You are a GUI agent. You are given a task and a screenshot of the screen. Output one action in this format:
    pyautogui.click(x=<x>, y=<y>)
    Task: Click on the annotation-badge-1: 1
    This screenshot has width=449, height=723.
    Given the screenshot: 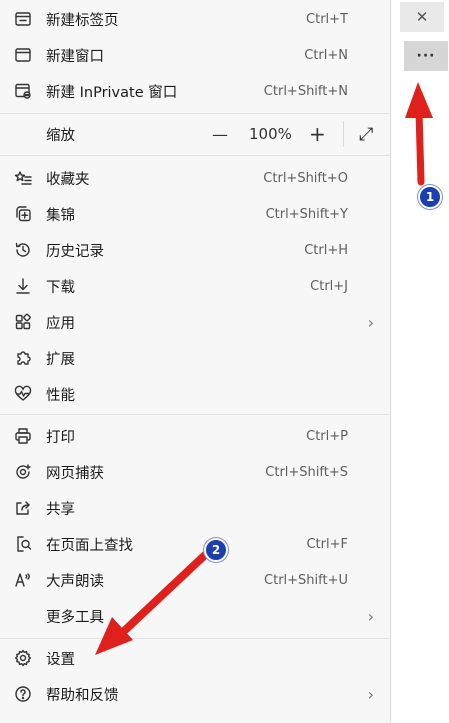 What is the action you would take?
    pyautogui.click(x=430, y=197)
    